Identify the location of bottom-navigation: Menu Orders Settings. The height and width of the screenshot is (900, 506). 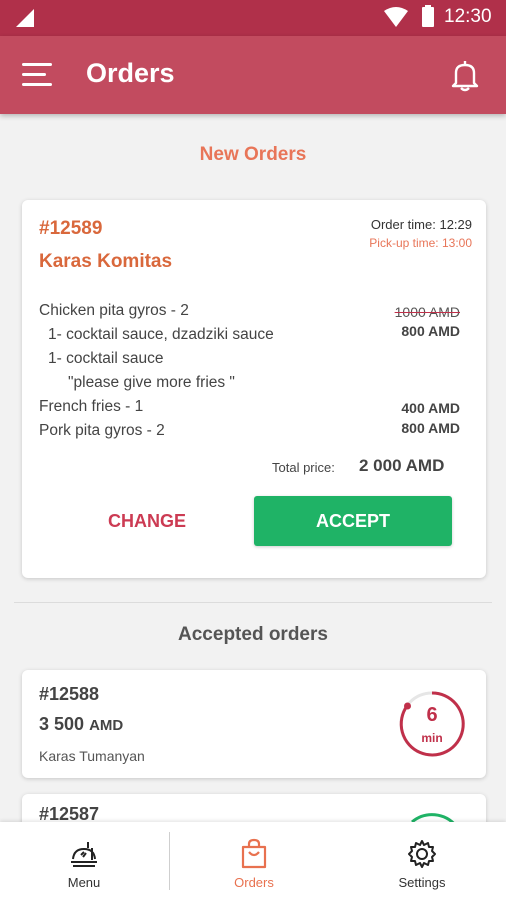
(253, 861).